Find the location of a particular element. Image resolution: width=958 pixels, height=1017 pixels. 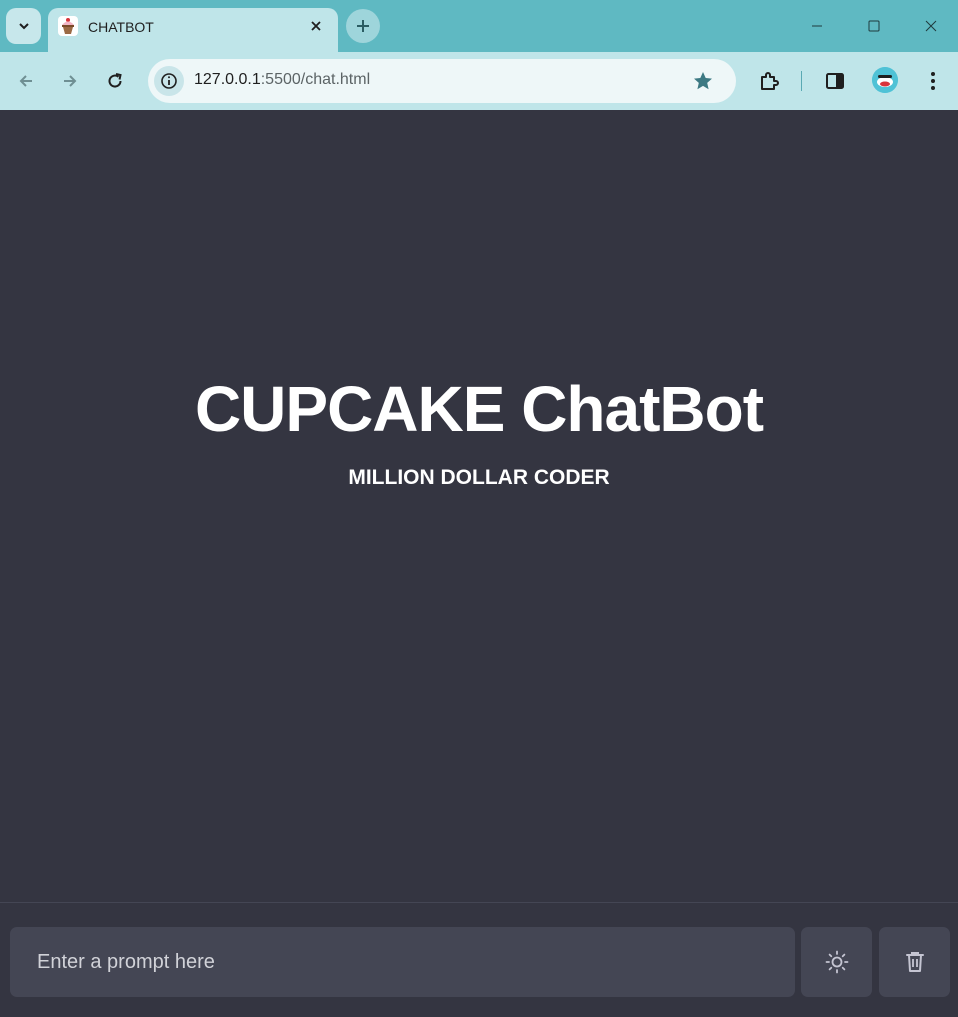

star-icon is located at coordinates (703, 81).